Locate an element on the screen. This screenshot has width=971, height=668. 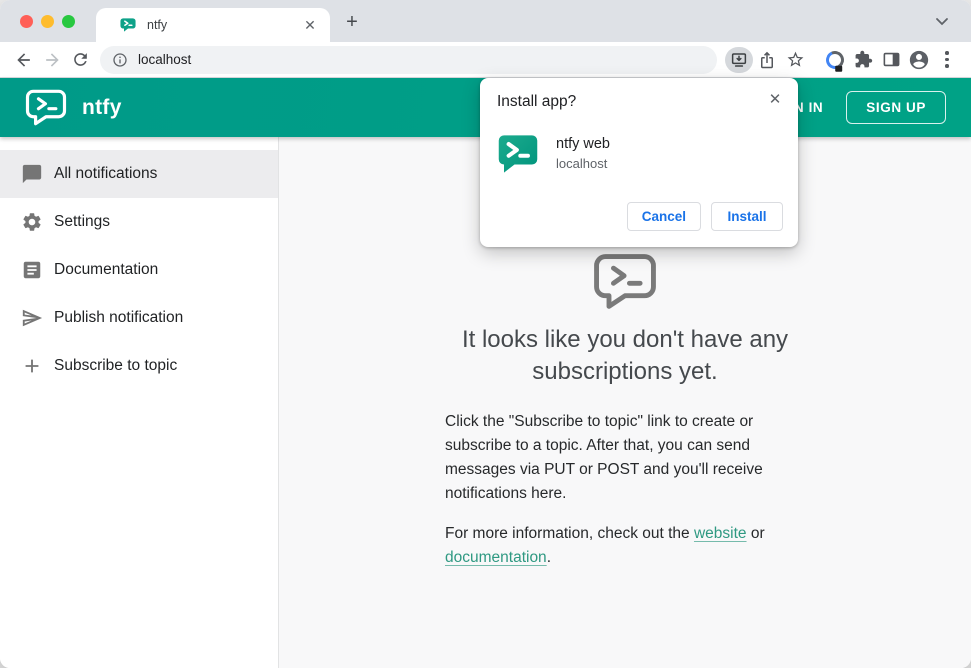
bookmark-star-icon is located at coordinates (795, 60).